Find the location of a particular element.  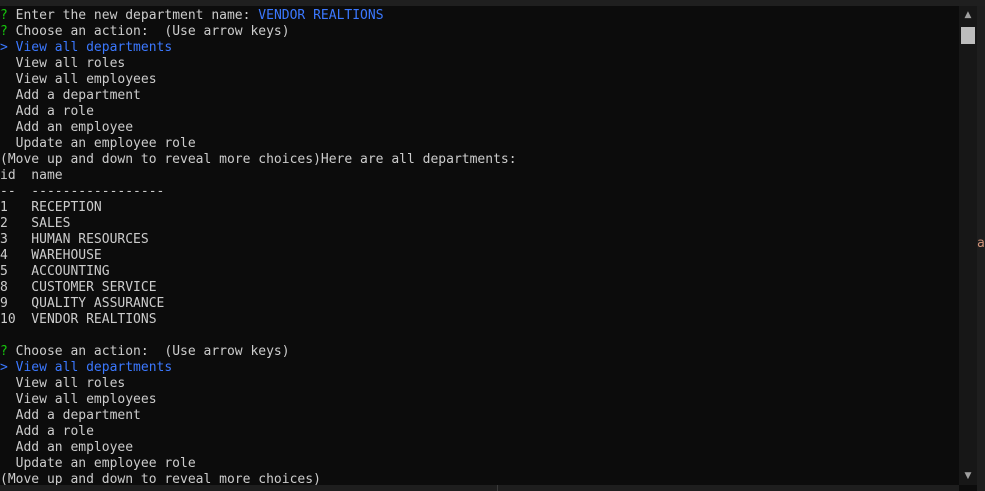

terminal-text: 8 CUSTOMER SERVICE is located at coordinates (78, 287).